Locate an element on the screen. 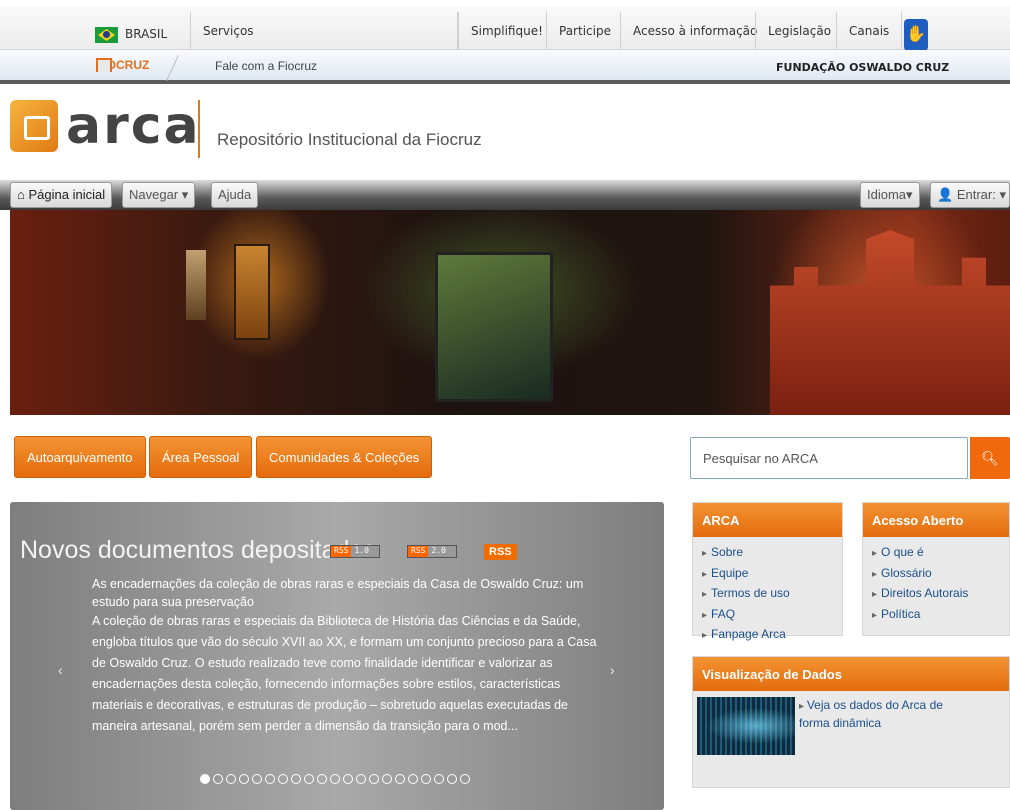 The width and height of the screenshot is (1010, 810). copyright-link: Direitos Autorais is located at coordinates (940, 594).